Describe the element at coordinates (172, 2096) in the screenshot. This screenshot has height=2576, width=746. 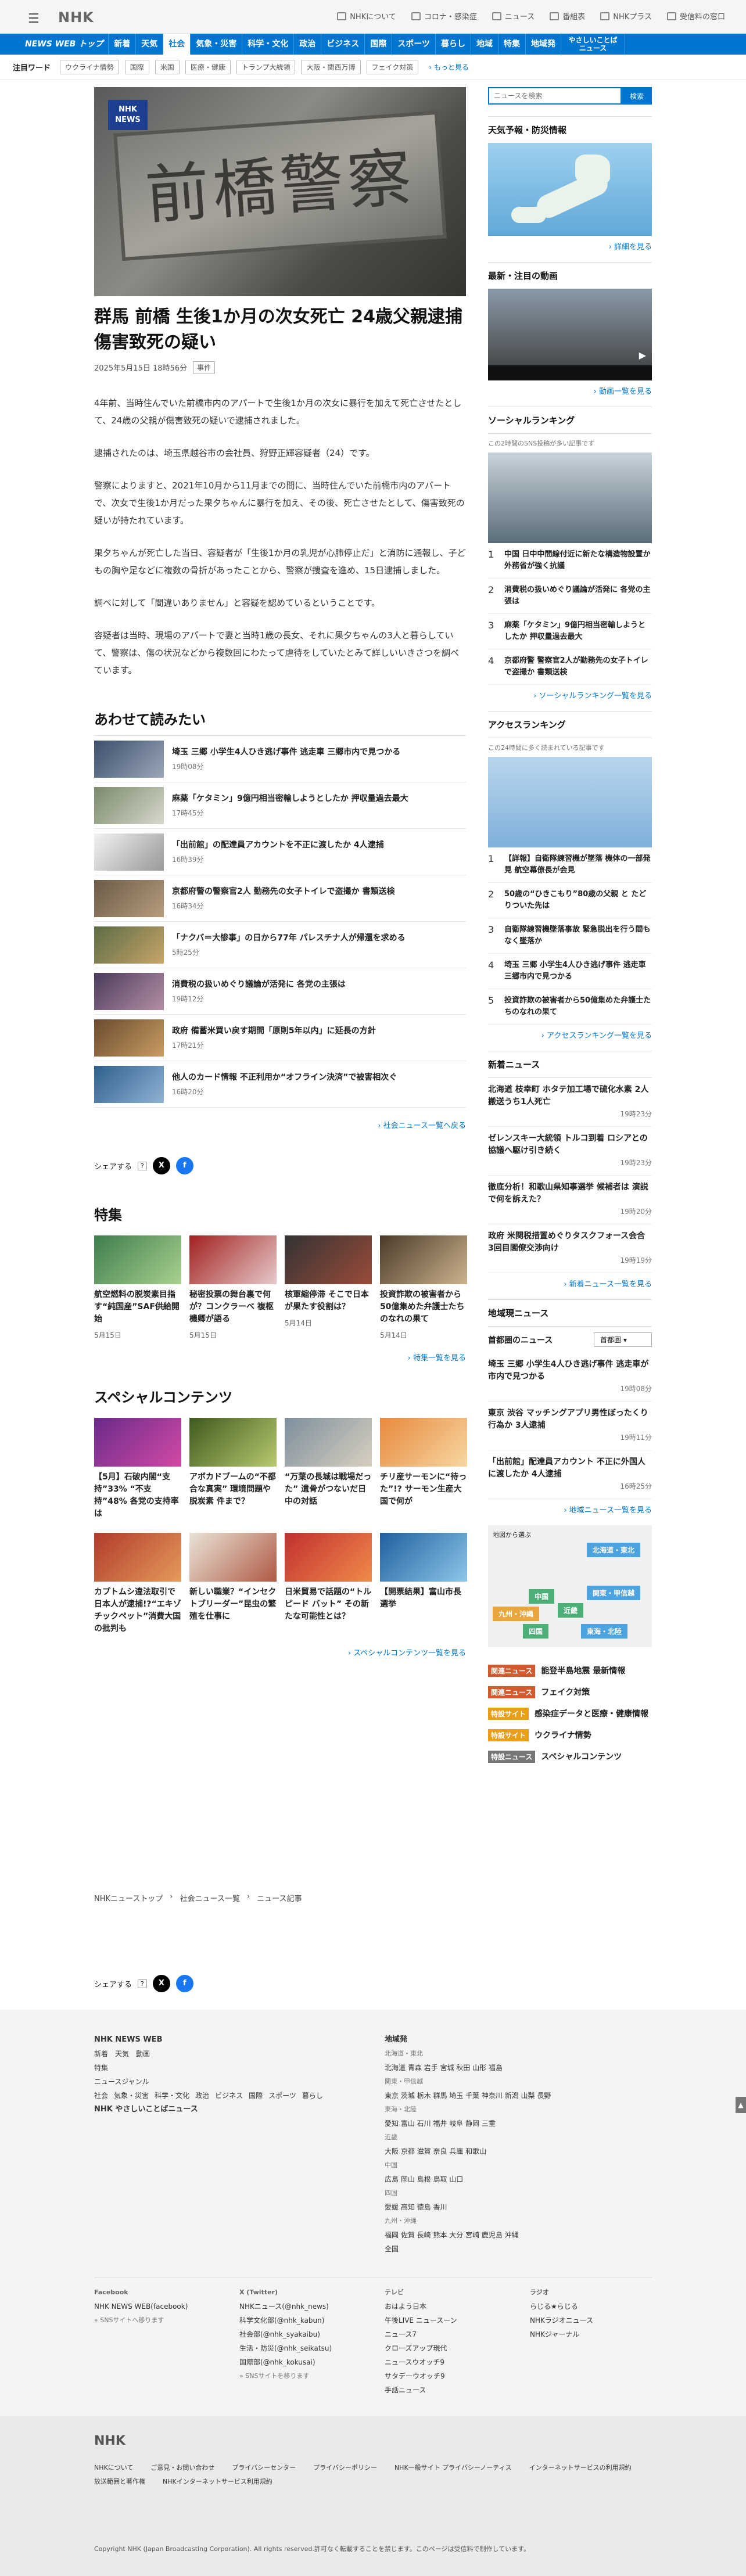
I see `footer-link: 科学・文化` at that location.